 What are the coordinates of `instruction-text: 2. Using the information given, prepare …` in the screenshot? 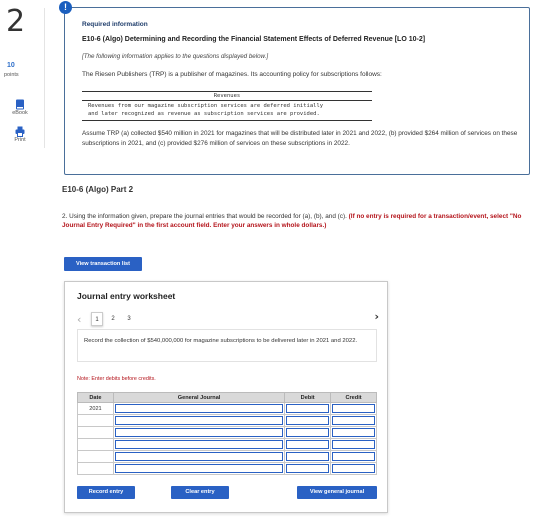 It's located at (204, 216).